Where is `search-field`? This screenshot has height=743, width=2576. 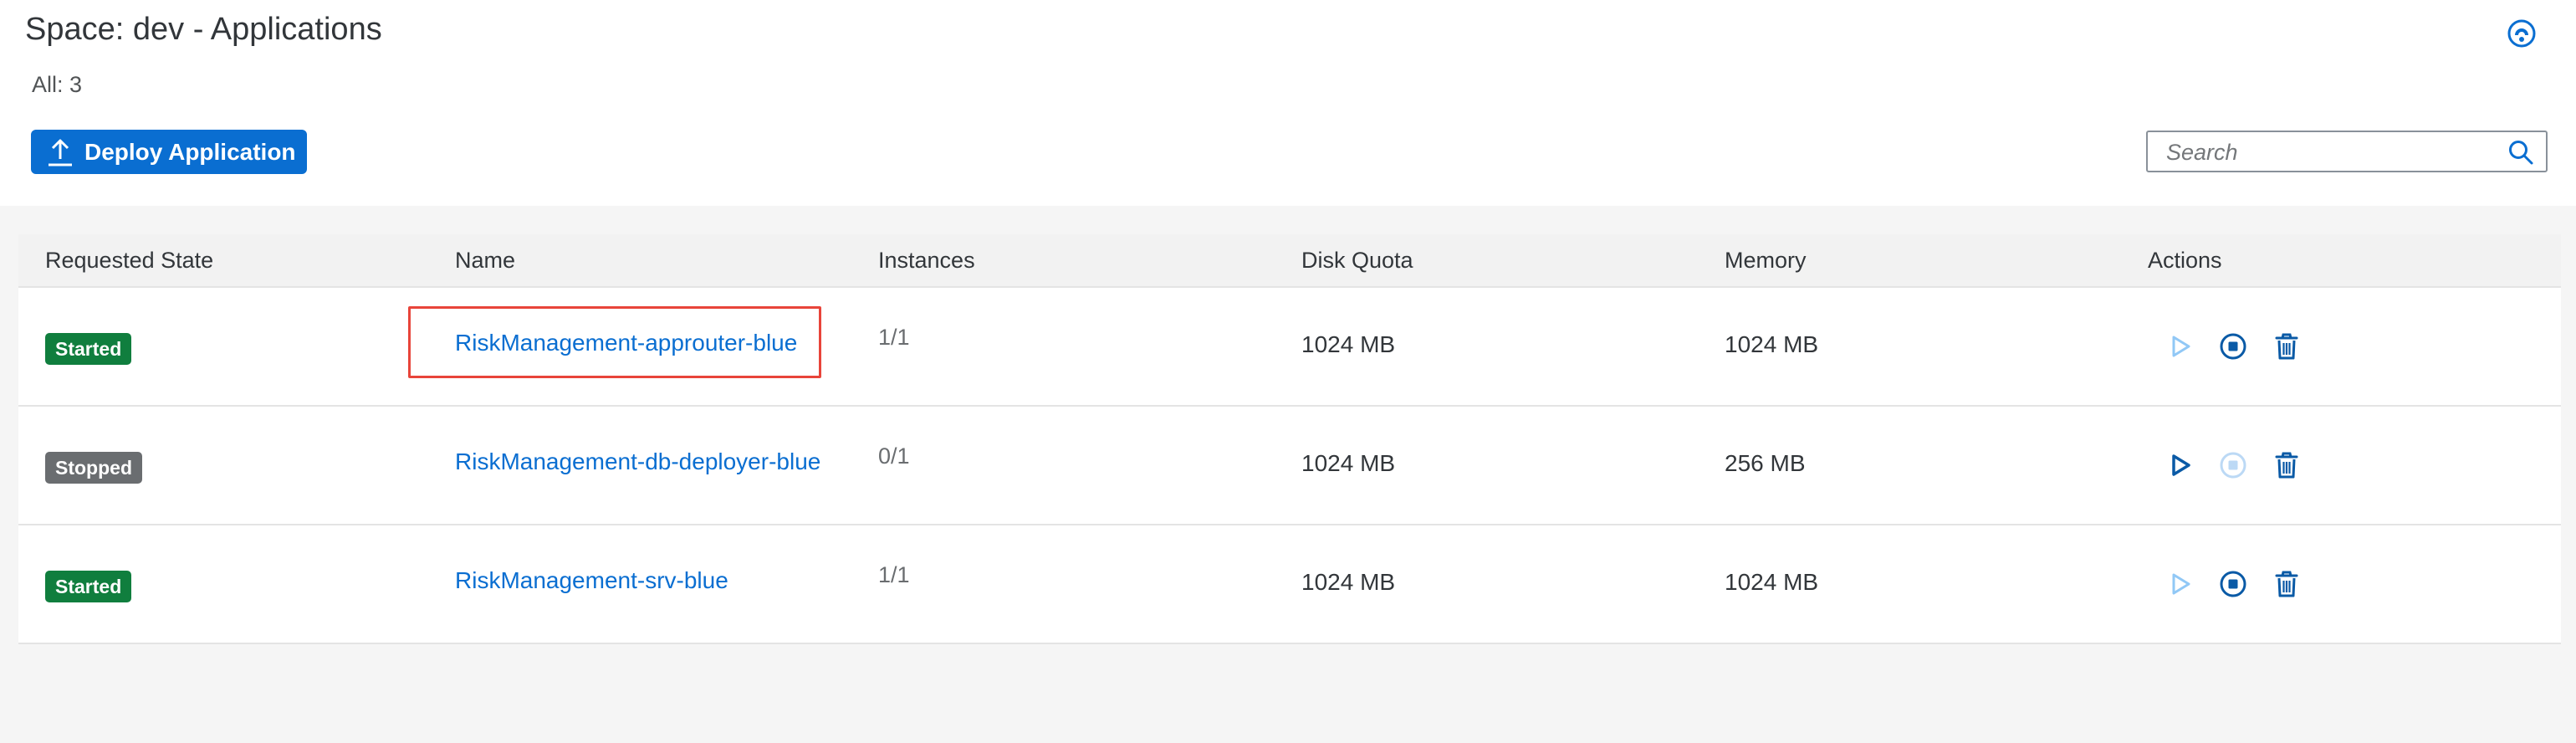
search-field is located at coordinates (2347, 151).